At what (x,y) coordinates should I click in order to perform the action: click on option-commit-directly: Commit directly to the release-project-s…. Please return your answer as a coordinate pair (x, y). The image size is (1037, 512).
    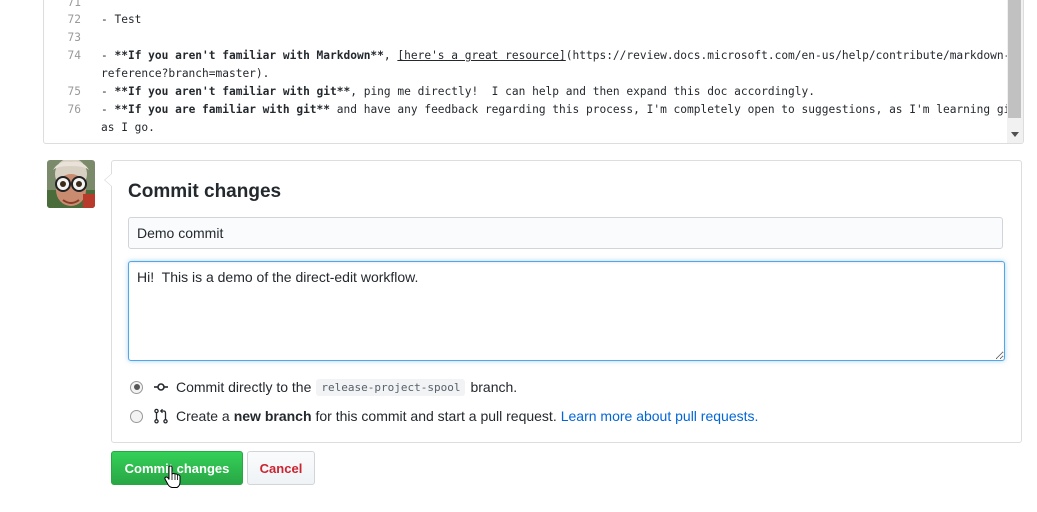
    Looking at the image, I should click on (323, 387).